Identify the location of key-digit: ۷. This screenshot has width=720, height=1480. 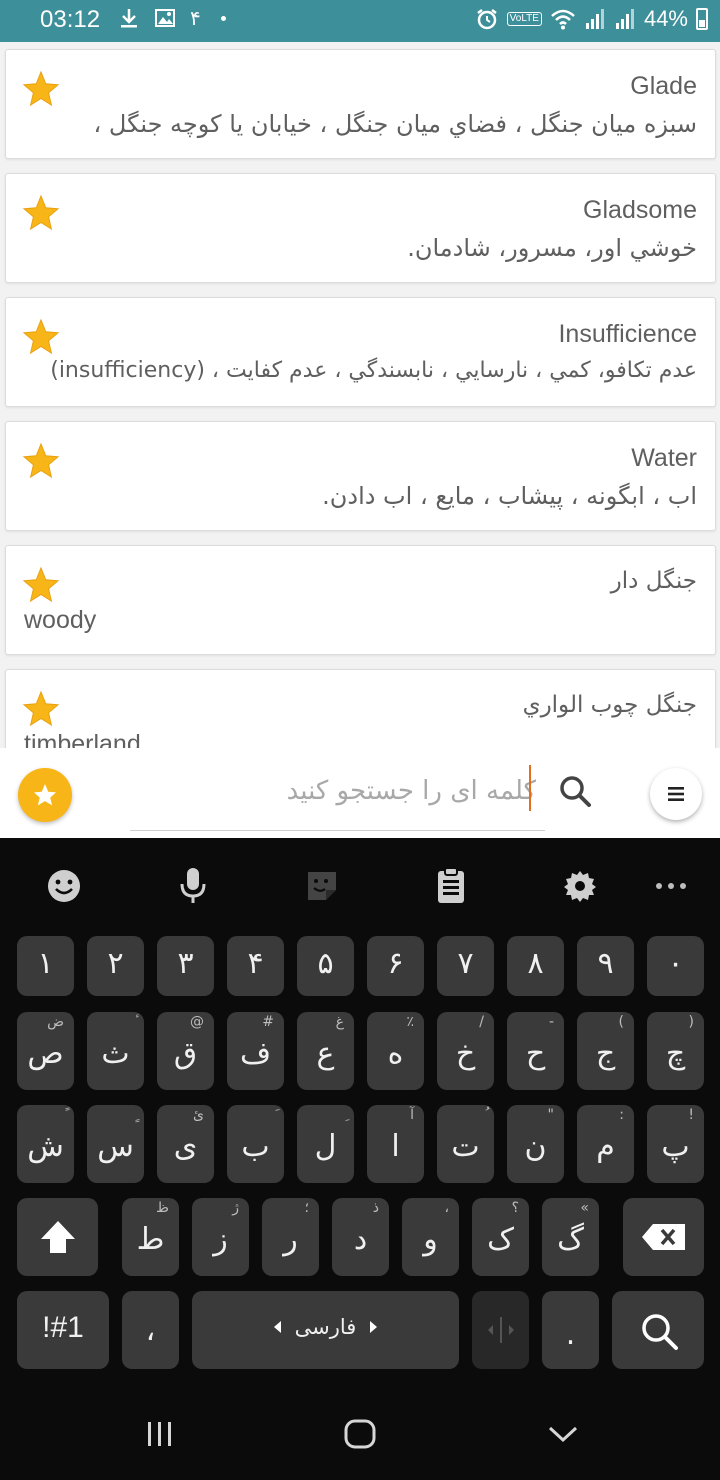
(465, 966).